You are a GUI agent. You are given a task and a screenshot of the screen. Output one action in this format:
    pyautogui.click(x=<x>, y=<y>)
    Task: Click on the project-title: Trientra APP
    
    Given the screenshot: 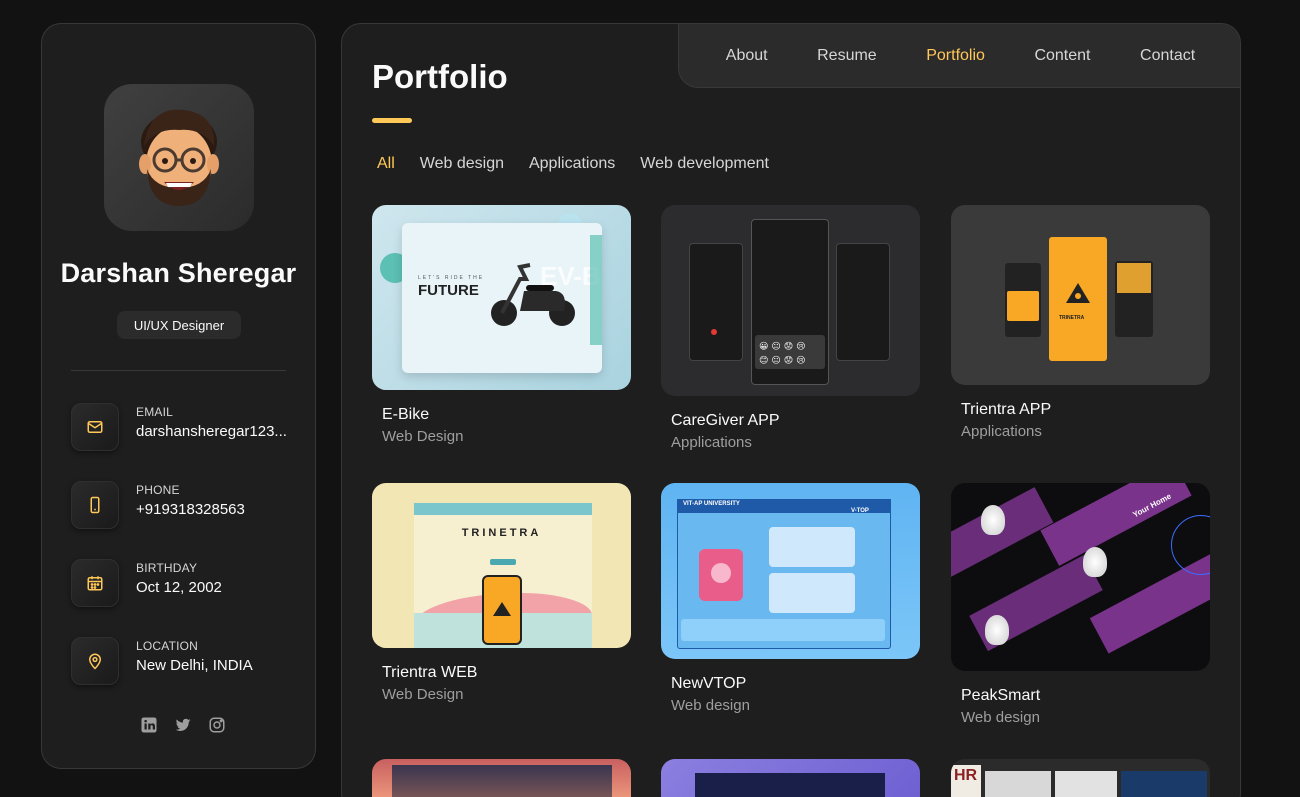 What is the action you would take?
    pyautogui.click(x=1006, y=409)
    